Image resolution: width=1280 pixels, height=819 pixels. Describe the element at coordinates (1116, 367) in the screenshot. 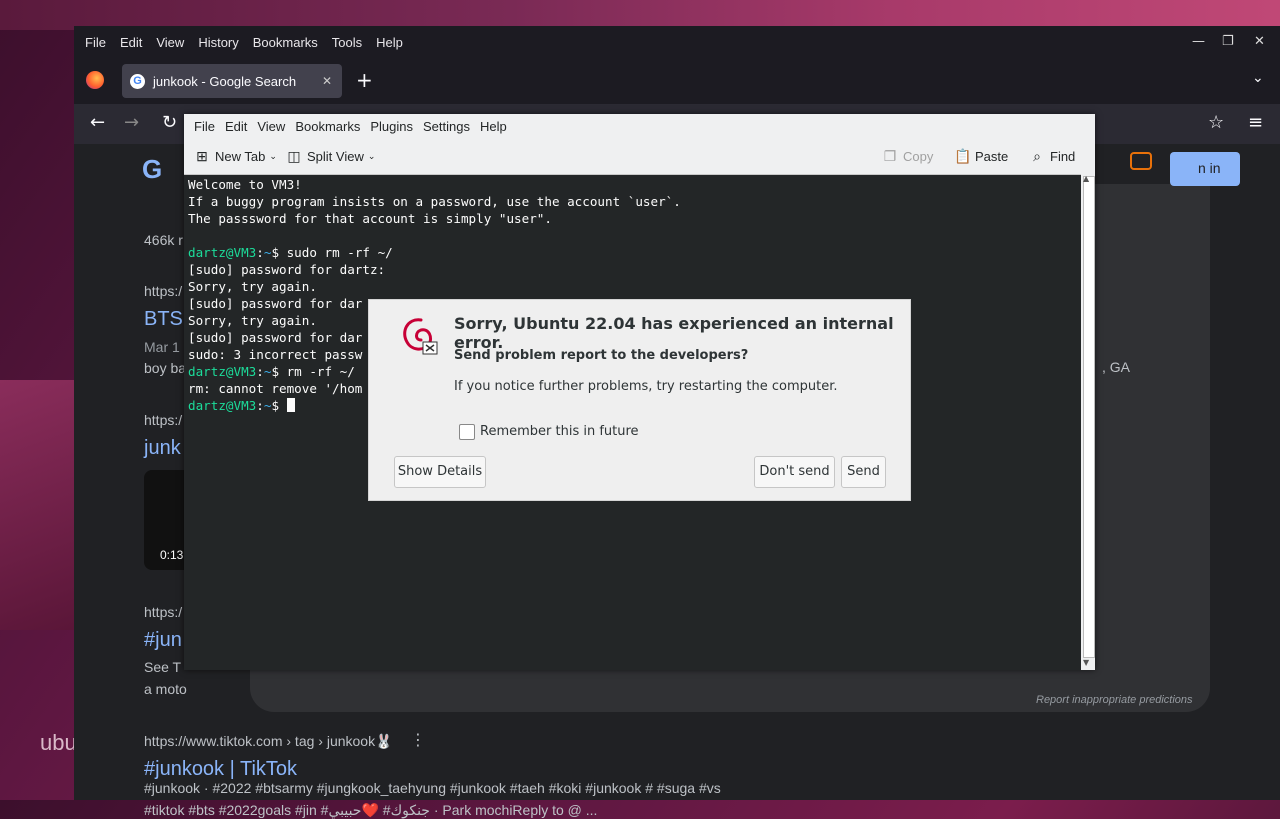

I see `result-snippet-right: , GA` at that location.